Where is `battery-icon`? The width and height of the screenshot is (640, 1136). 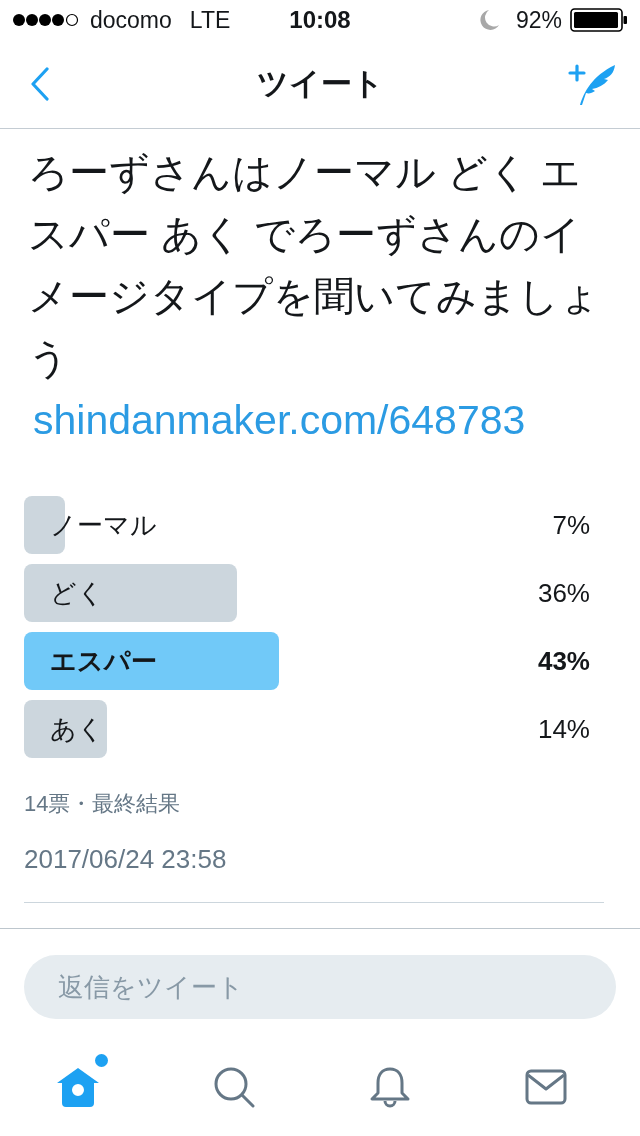
battery-icon is located at coordinates (599, 20).